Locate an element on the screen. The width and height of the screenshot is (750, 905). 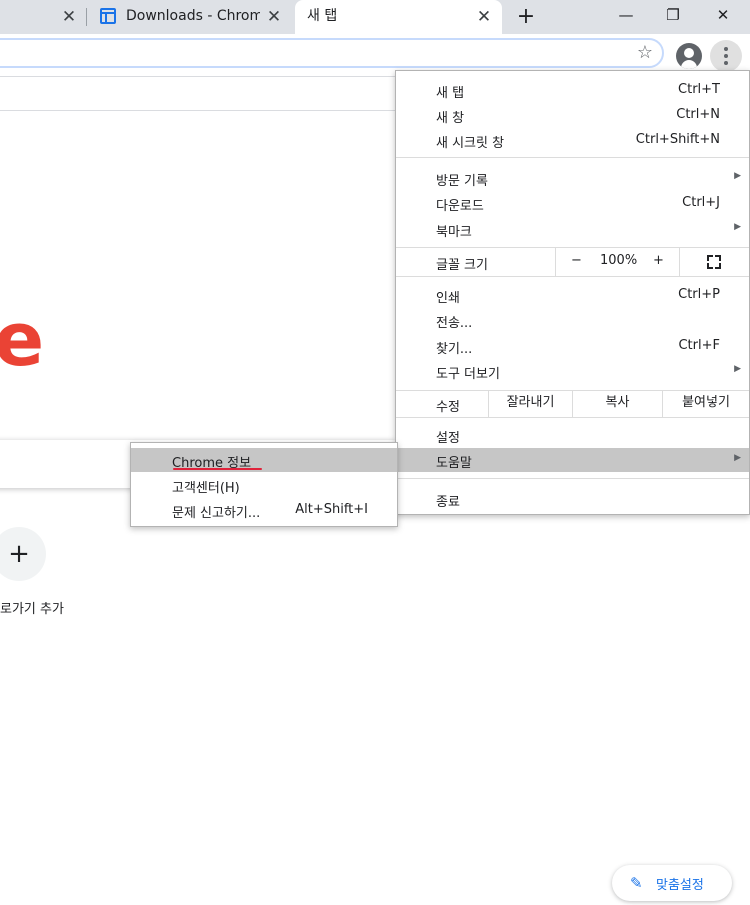
menu-shortcut: Ctrl+P is located at coordinates (699, 294).